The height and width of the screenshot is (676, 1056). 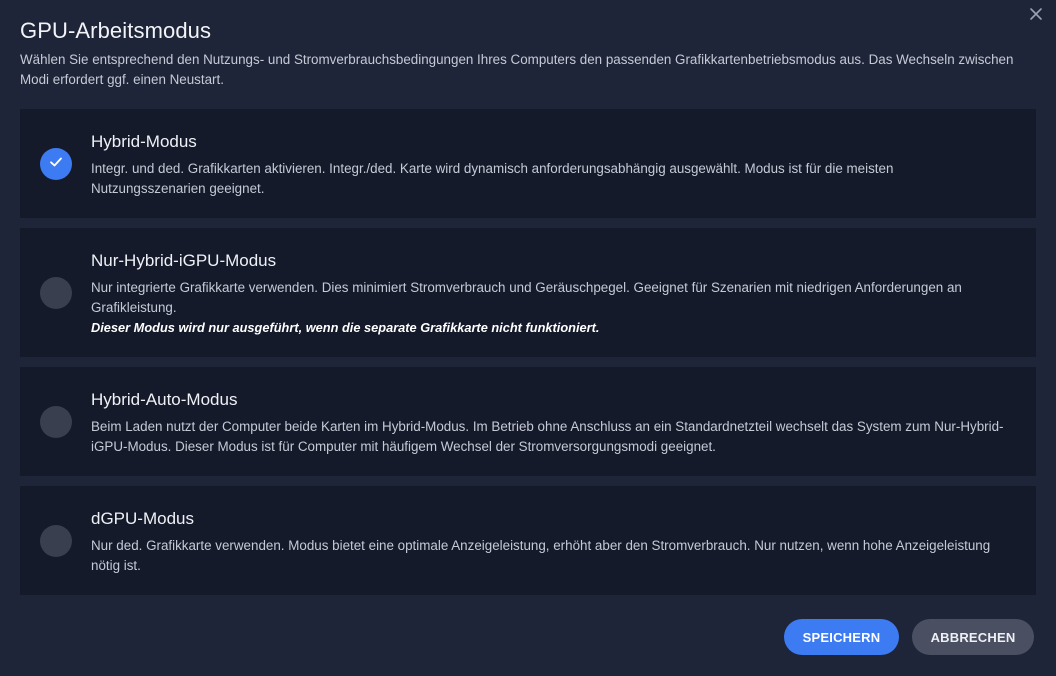 What do you see at coordinates (841, 637) in the screenshot?
I see `save-button: SPEICHERN` at bounding box center [841, 637].